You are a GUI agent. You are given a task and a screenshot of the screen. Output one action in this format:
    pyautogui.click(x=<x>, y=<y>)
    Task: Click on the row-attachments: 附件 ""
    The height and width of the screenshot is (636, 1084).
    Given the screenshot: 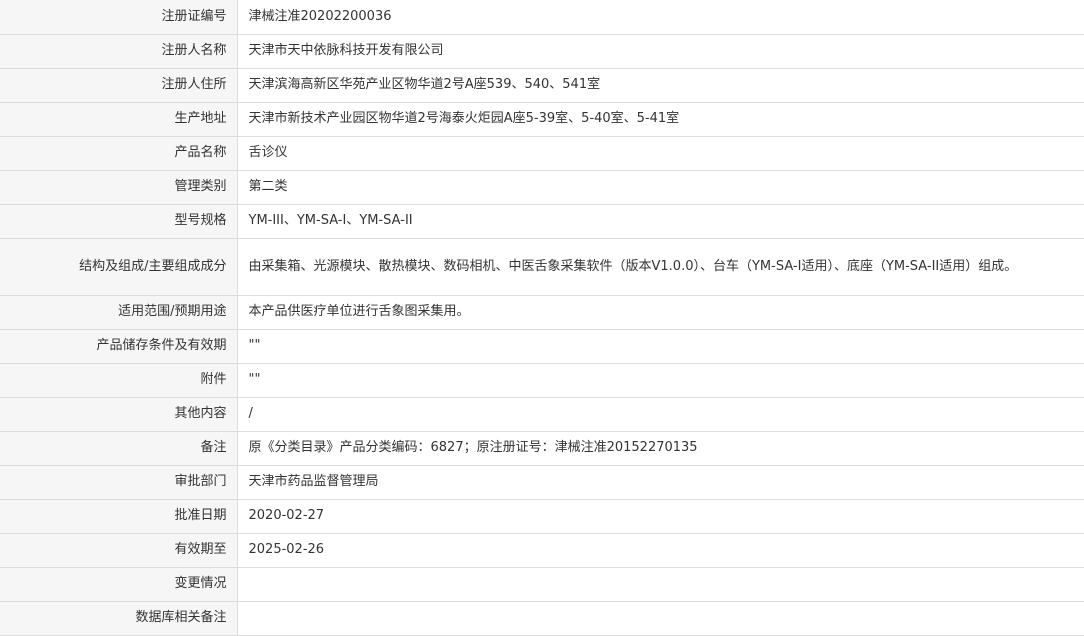 What is the action you would take?
    pyautogui.click(x=542, y=380)
    